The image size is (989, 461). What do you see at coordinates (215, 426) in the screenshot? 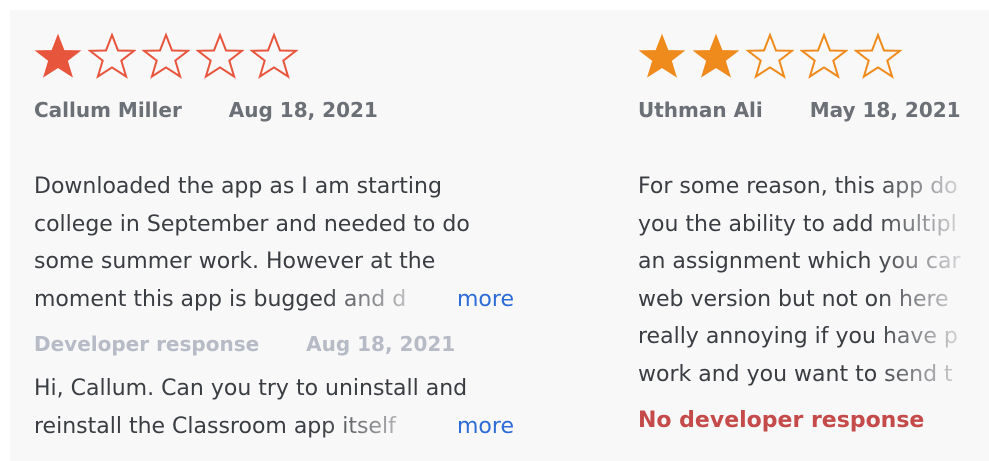
I see `developer-response-line: reinstall the Classroom app itself` at bounding box center [215, 426].